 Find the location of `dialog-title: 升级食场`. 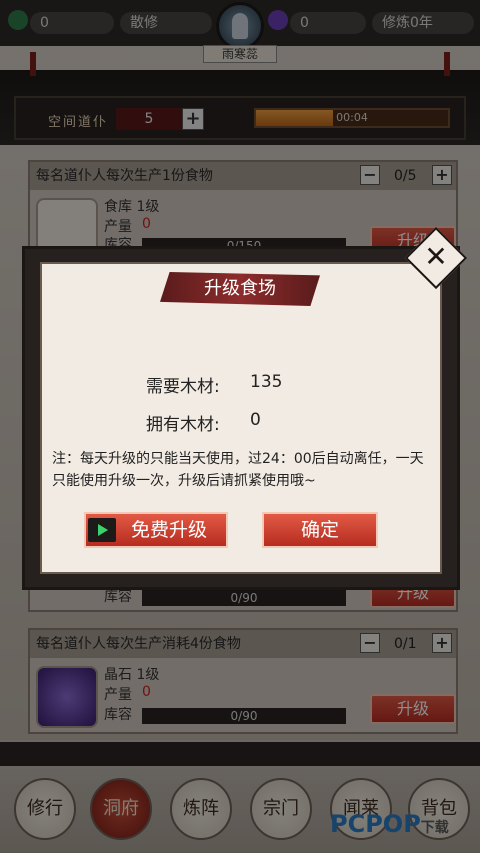

dialog-title: 升级食场 is located at coordinates (240, 288).